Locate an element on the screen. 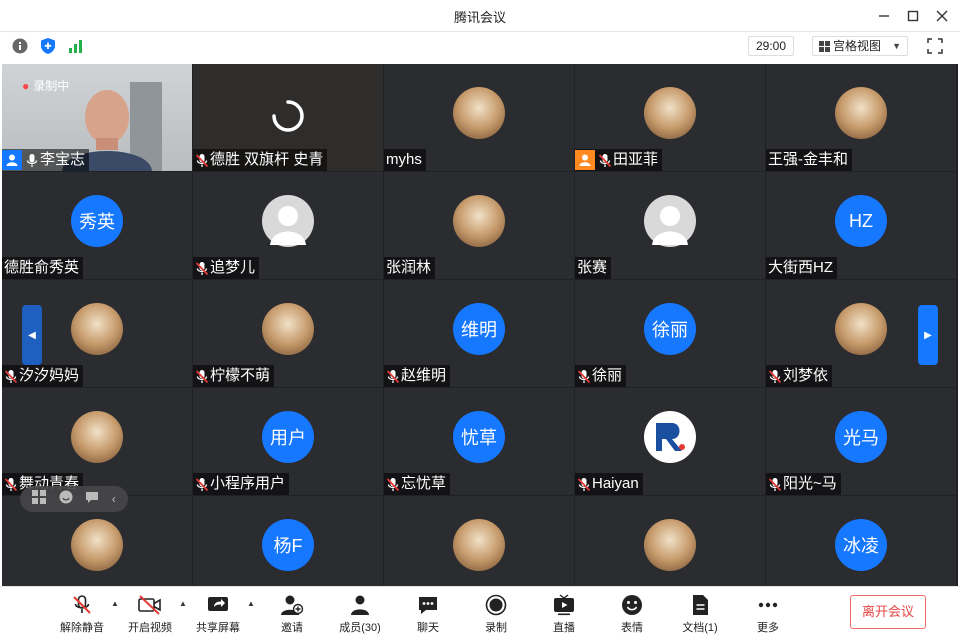 The image size is (960, 640). participant-tile: 张润林 is located at coordinates (479, 225).